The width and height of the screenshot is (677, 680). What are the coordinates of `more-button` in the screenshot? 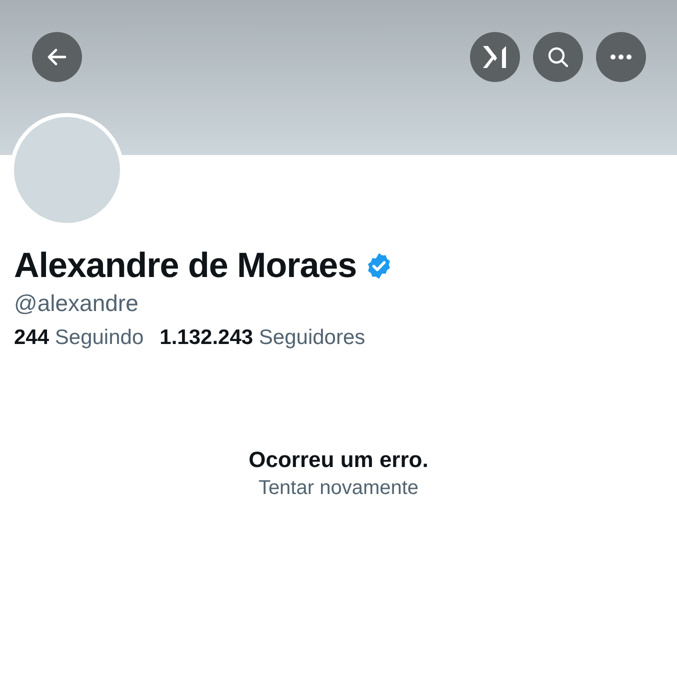 It's located at (621, 57).